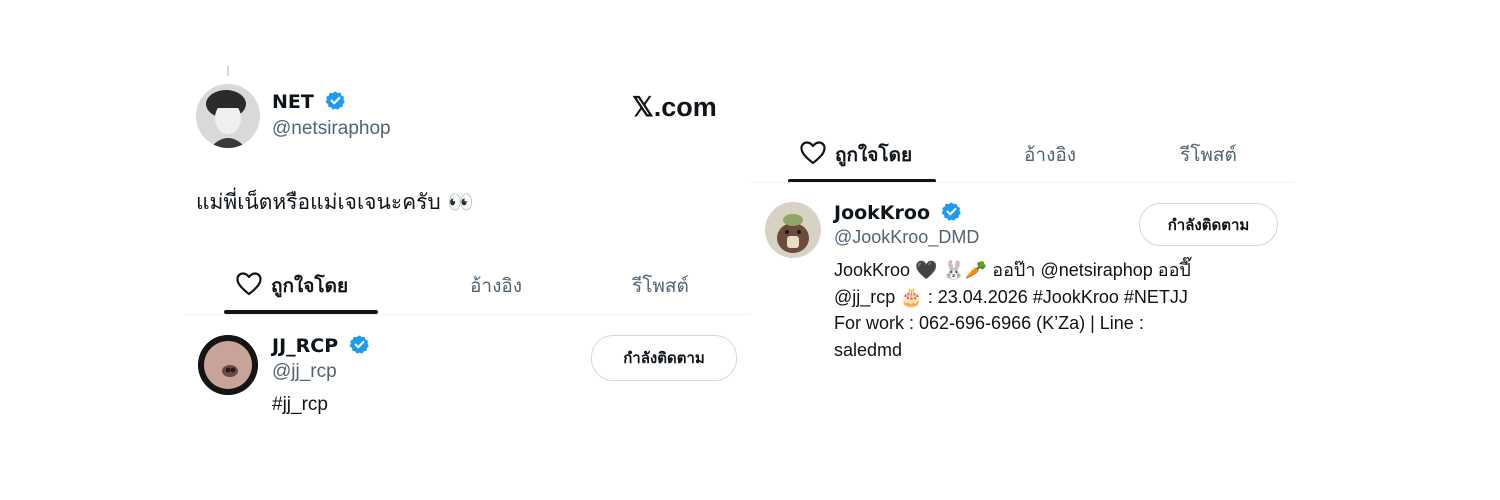  I want to click on x-com-logo-text: 𝕏.com, so click(674, 107).